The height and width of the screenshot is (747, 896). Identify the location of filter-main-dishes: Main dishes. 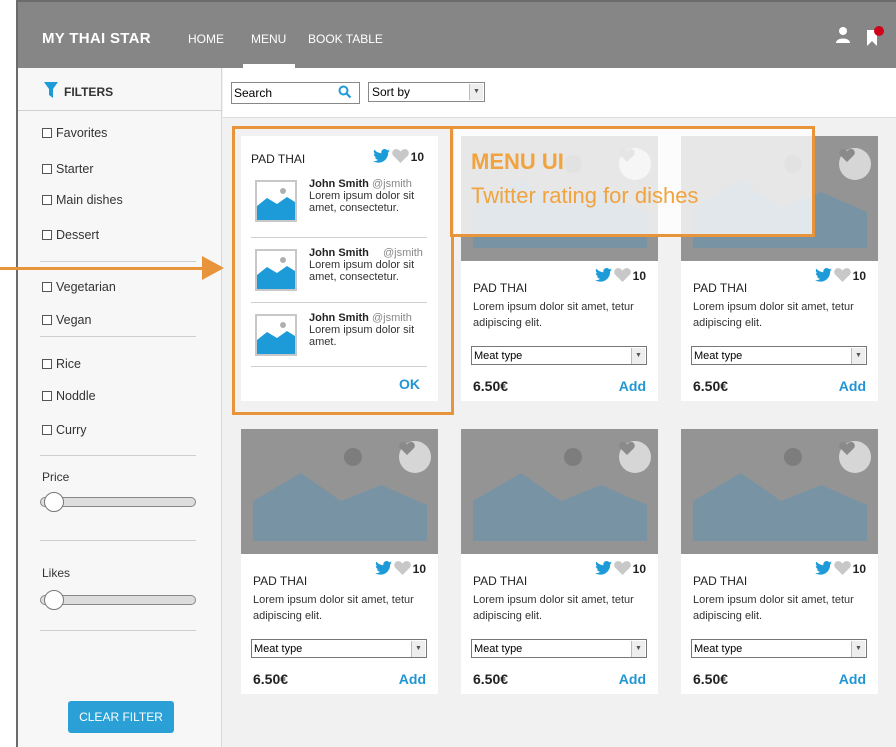
(82, 200).